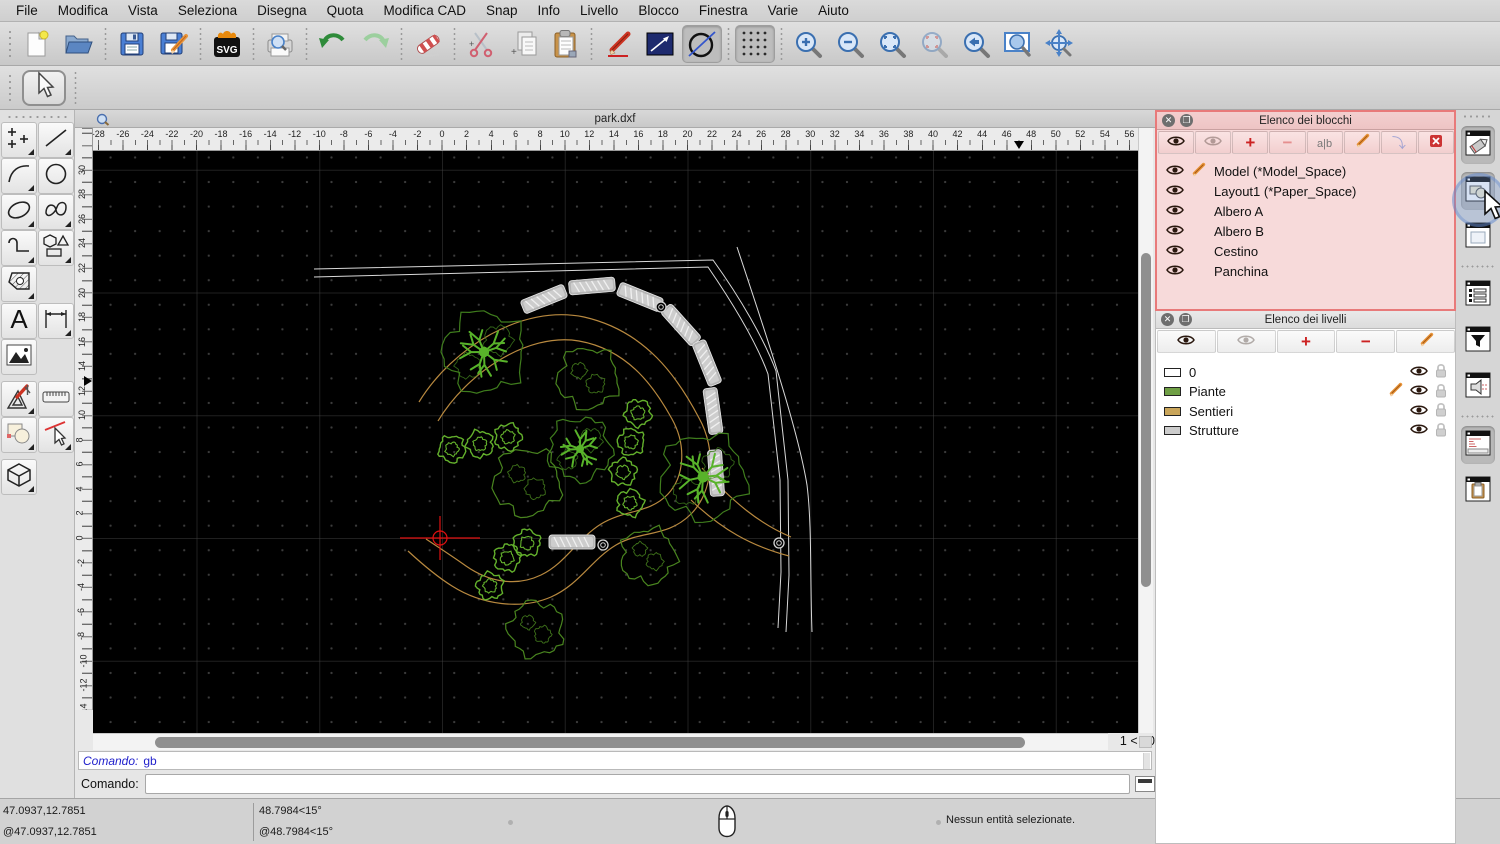  I want to click on spline-tool-button, so click(56, 212).